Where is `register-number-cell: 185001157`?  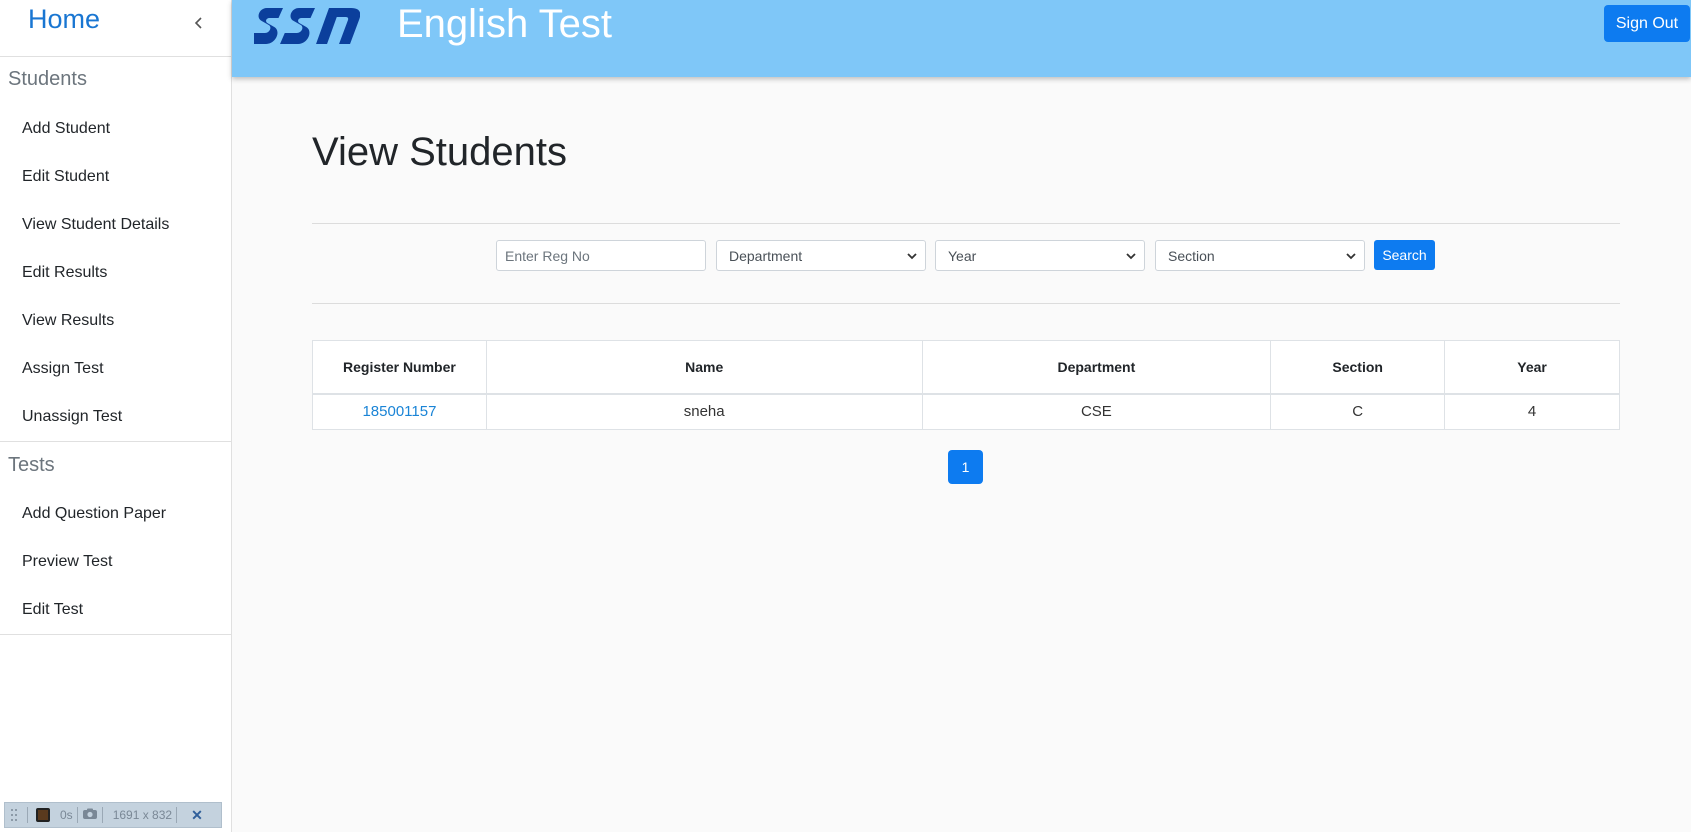
register-number-cell: 185001157 is located at coordinates (399, 411).